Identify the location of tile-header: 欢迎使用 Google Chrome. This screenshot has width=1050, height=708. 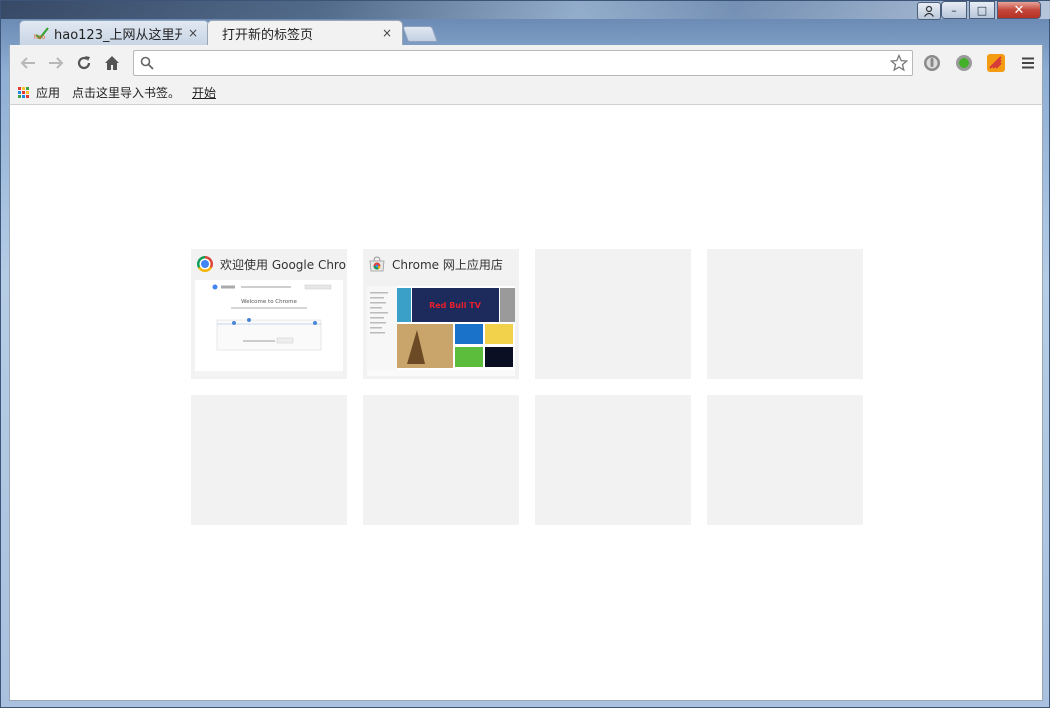
(269, 264).